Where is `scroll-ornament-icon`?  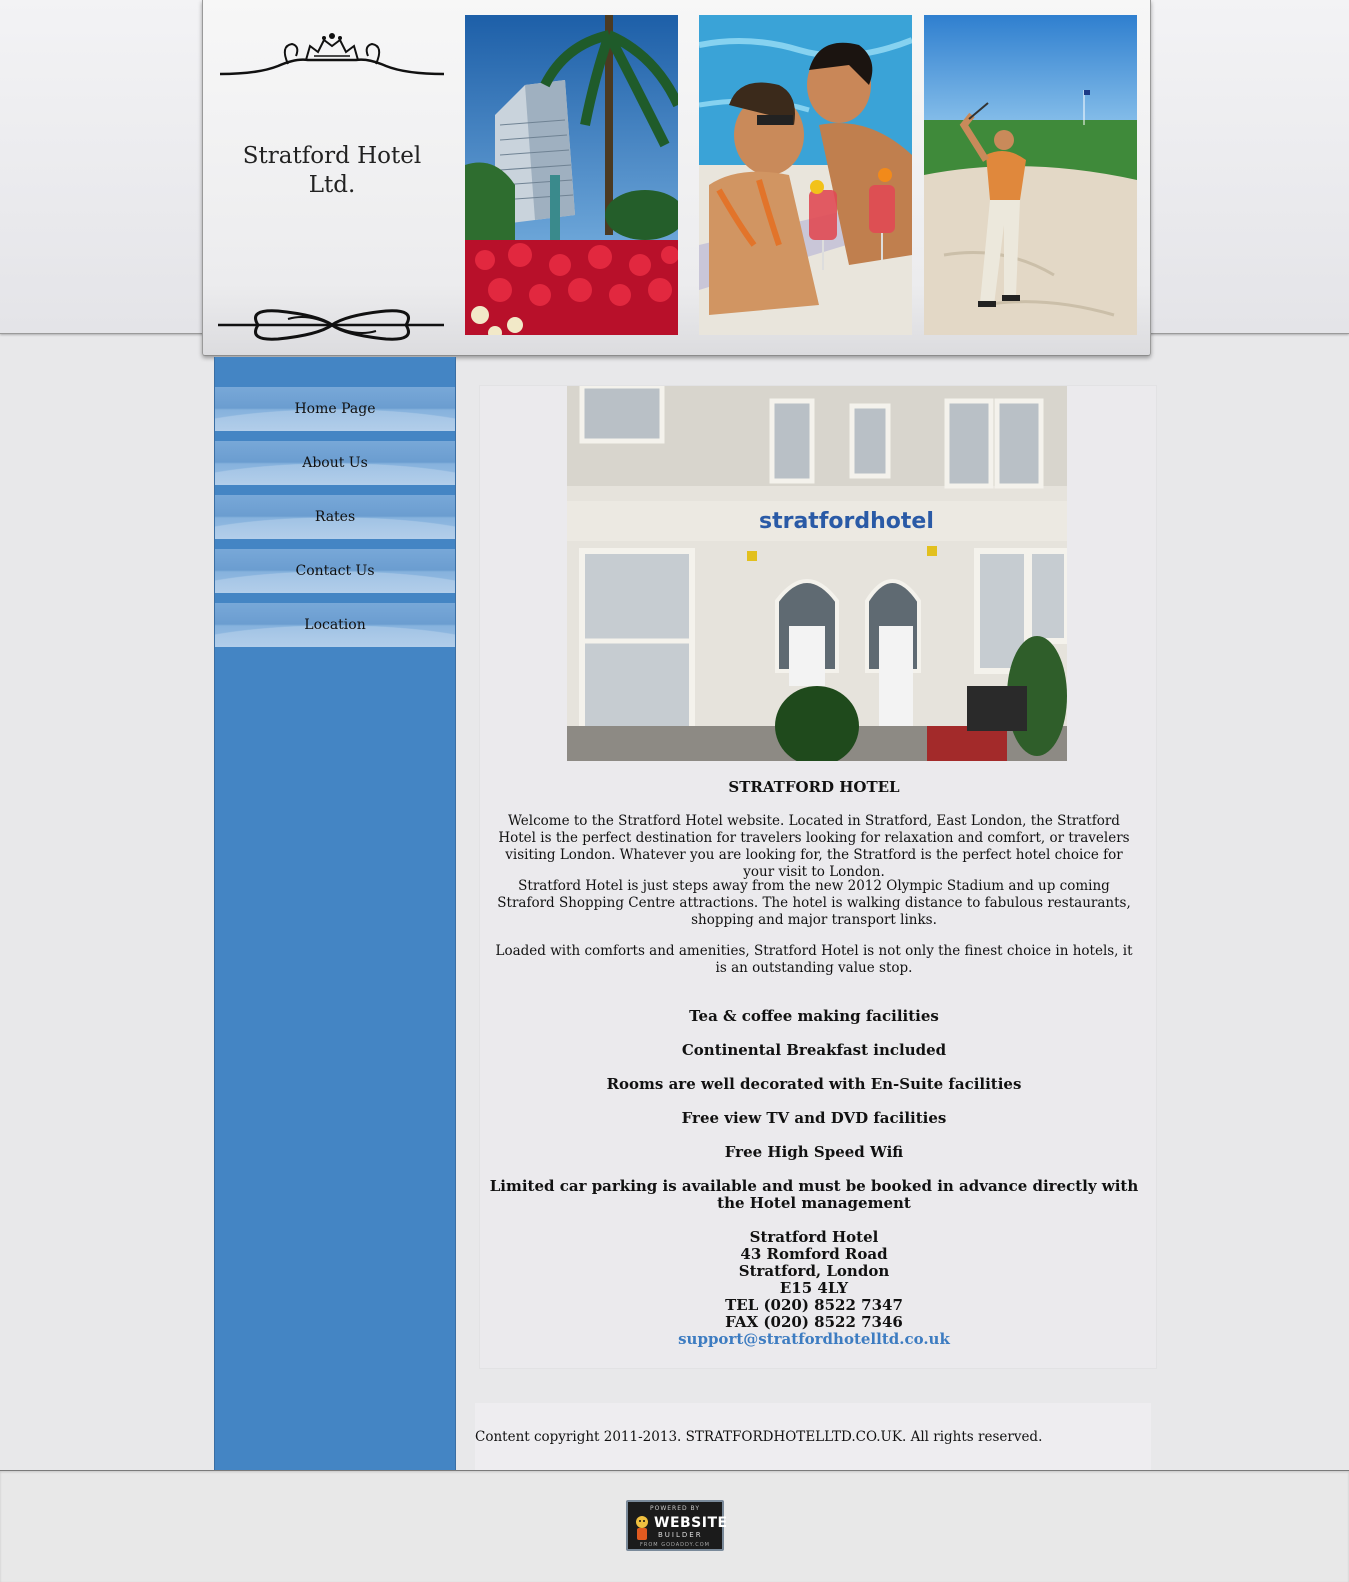 scroll-ornament-icon is located at coordinates (331, 325).